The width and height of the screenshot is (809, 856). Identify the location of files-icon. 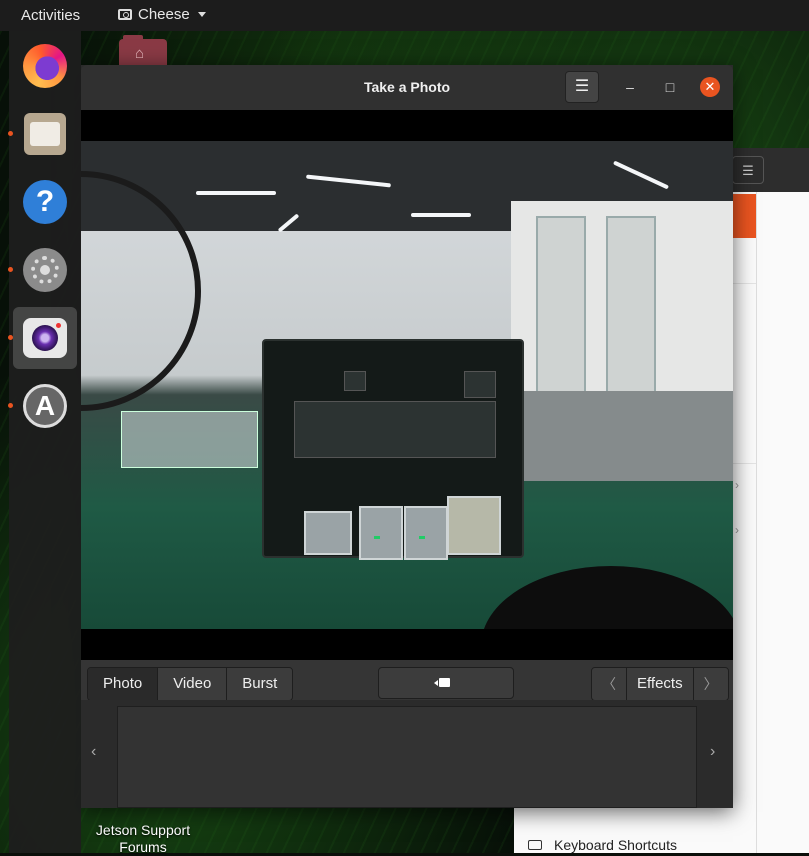
(45, 134).